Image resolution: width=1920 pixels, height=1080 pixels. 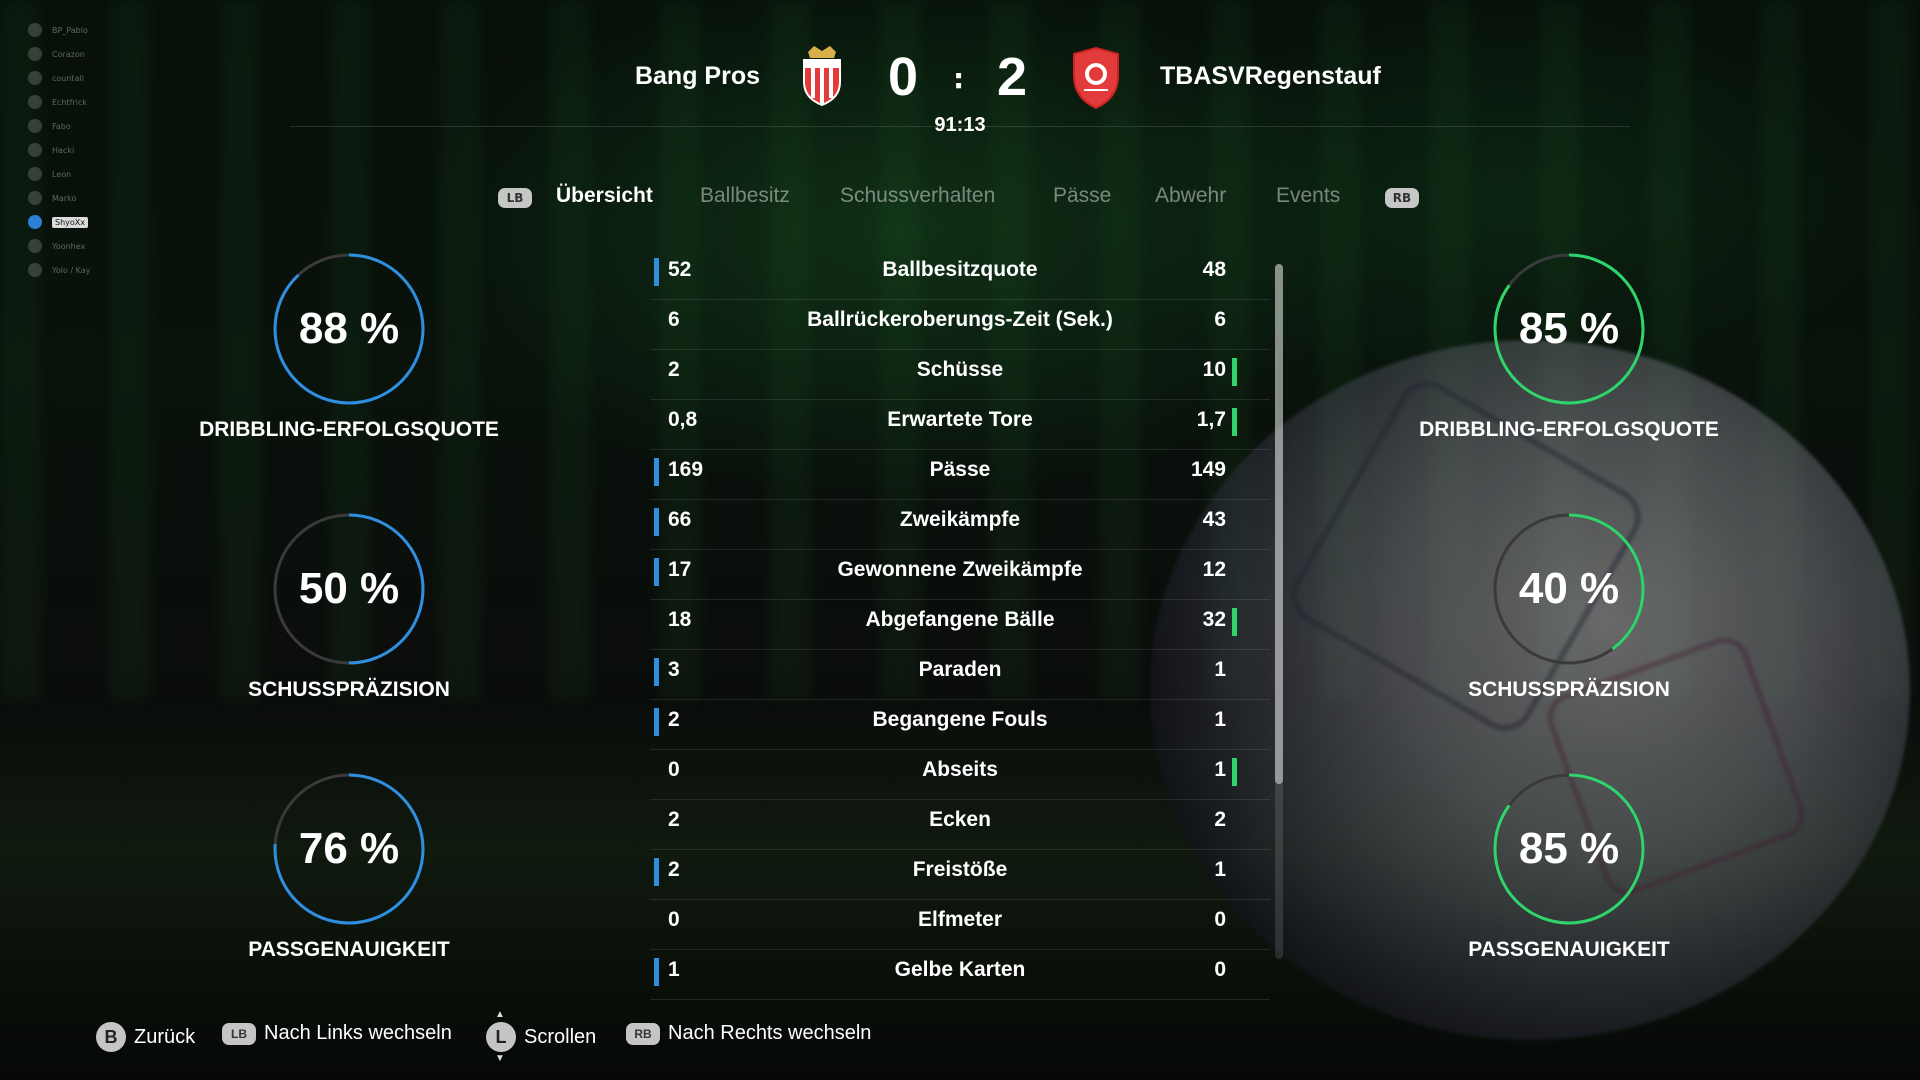 What do you see at coordinates (960, 475) in the screenshot?
I see `stat-row: 169 Pässe 149` at bounding box center [960, 475].